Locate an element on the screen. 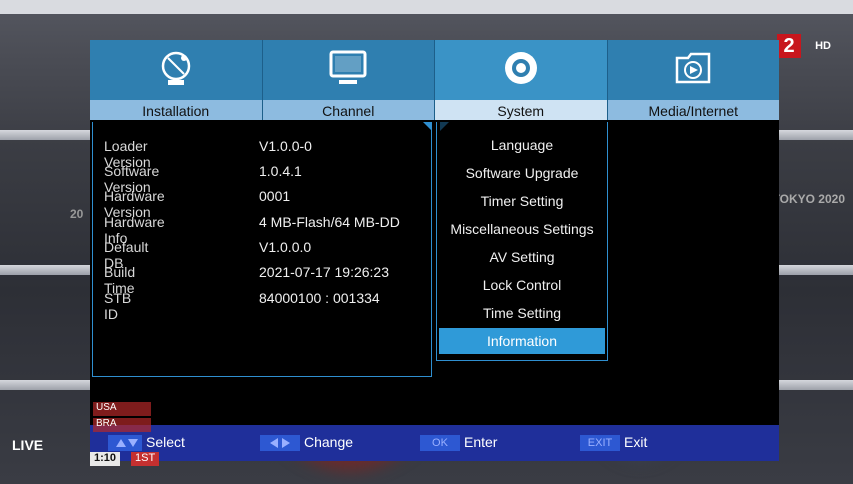 This screenshot has width=853, height=484. info-value: V1.0.0.0 is located at coordinates (285, 247).